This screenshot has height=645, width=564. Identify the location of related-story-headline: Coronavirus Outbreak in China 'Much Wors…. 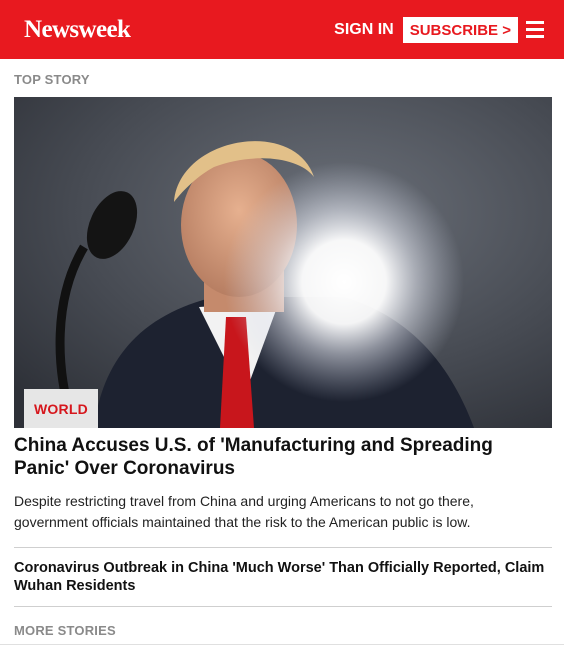
(282, 577).